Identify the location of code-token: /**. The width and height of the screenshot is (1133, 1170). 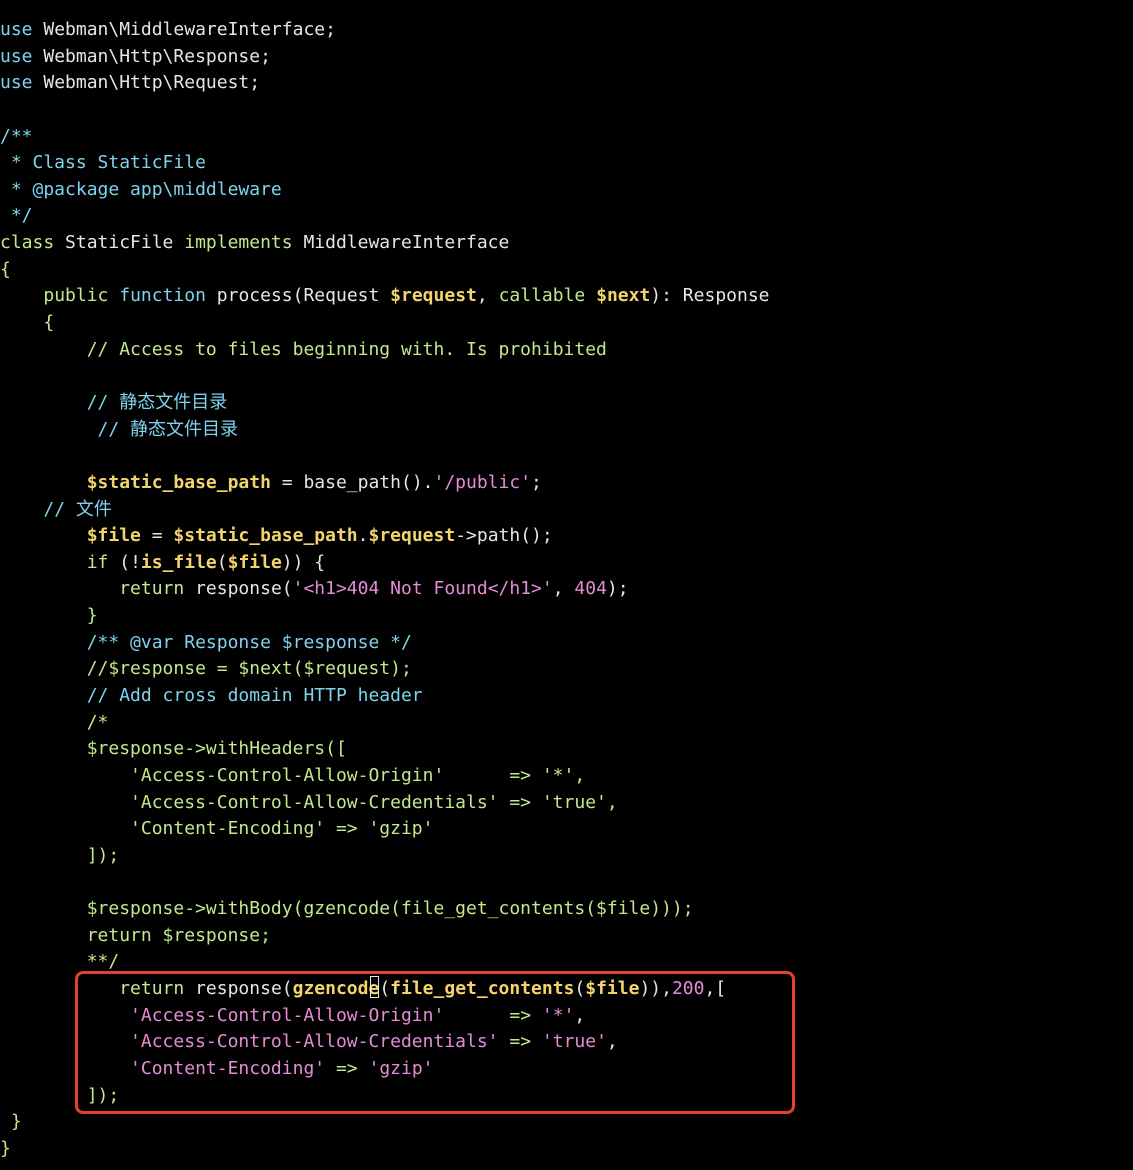
(16, 136).